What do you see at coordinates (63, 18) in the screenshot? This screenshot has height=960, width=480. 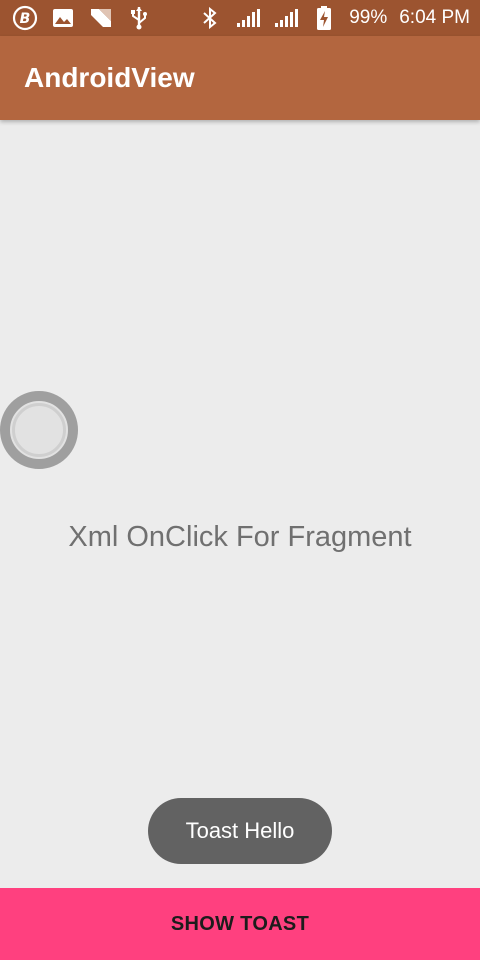 I see `image-icon` at bounding box center [63, 18].